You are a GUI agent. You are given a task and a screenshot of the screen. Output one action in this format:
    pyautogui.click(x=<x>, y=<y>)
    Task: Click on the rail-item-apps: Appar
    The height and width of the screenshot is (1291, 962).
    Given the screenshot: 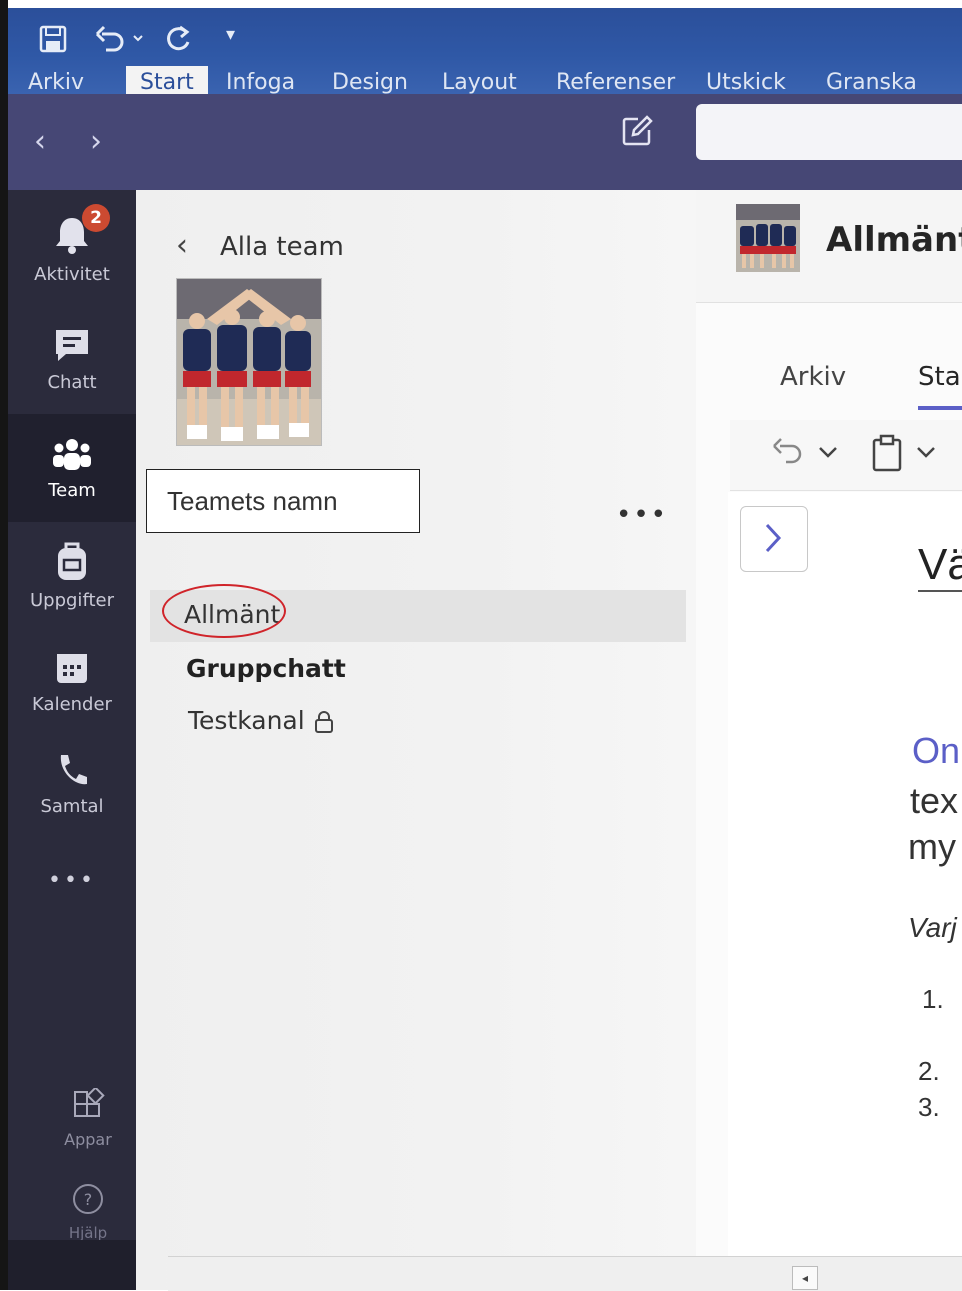 What is the action you would take?
    pyautogui.click(x=88, y=1122)
    